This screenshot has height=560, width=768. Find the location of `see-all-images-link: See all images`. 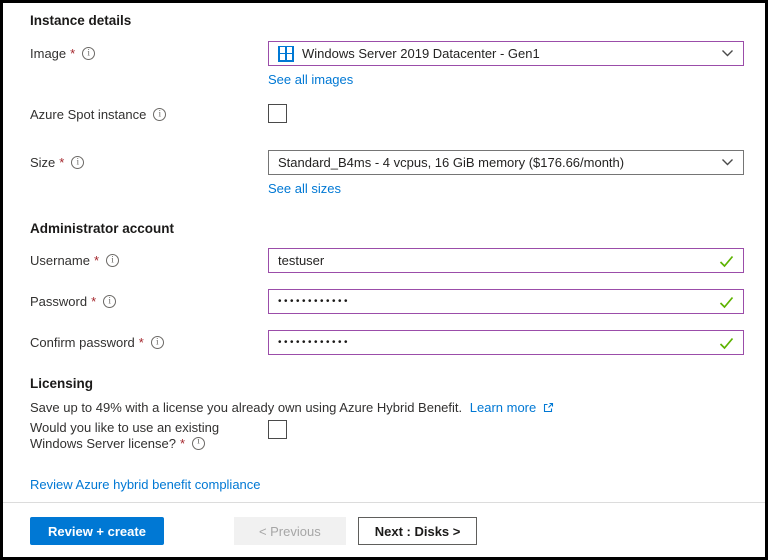

see-all-images-link: See all images is located at coordinates (310, 79).